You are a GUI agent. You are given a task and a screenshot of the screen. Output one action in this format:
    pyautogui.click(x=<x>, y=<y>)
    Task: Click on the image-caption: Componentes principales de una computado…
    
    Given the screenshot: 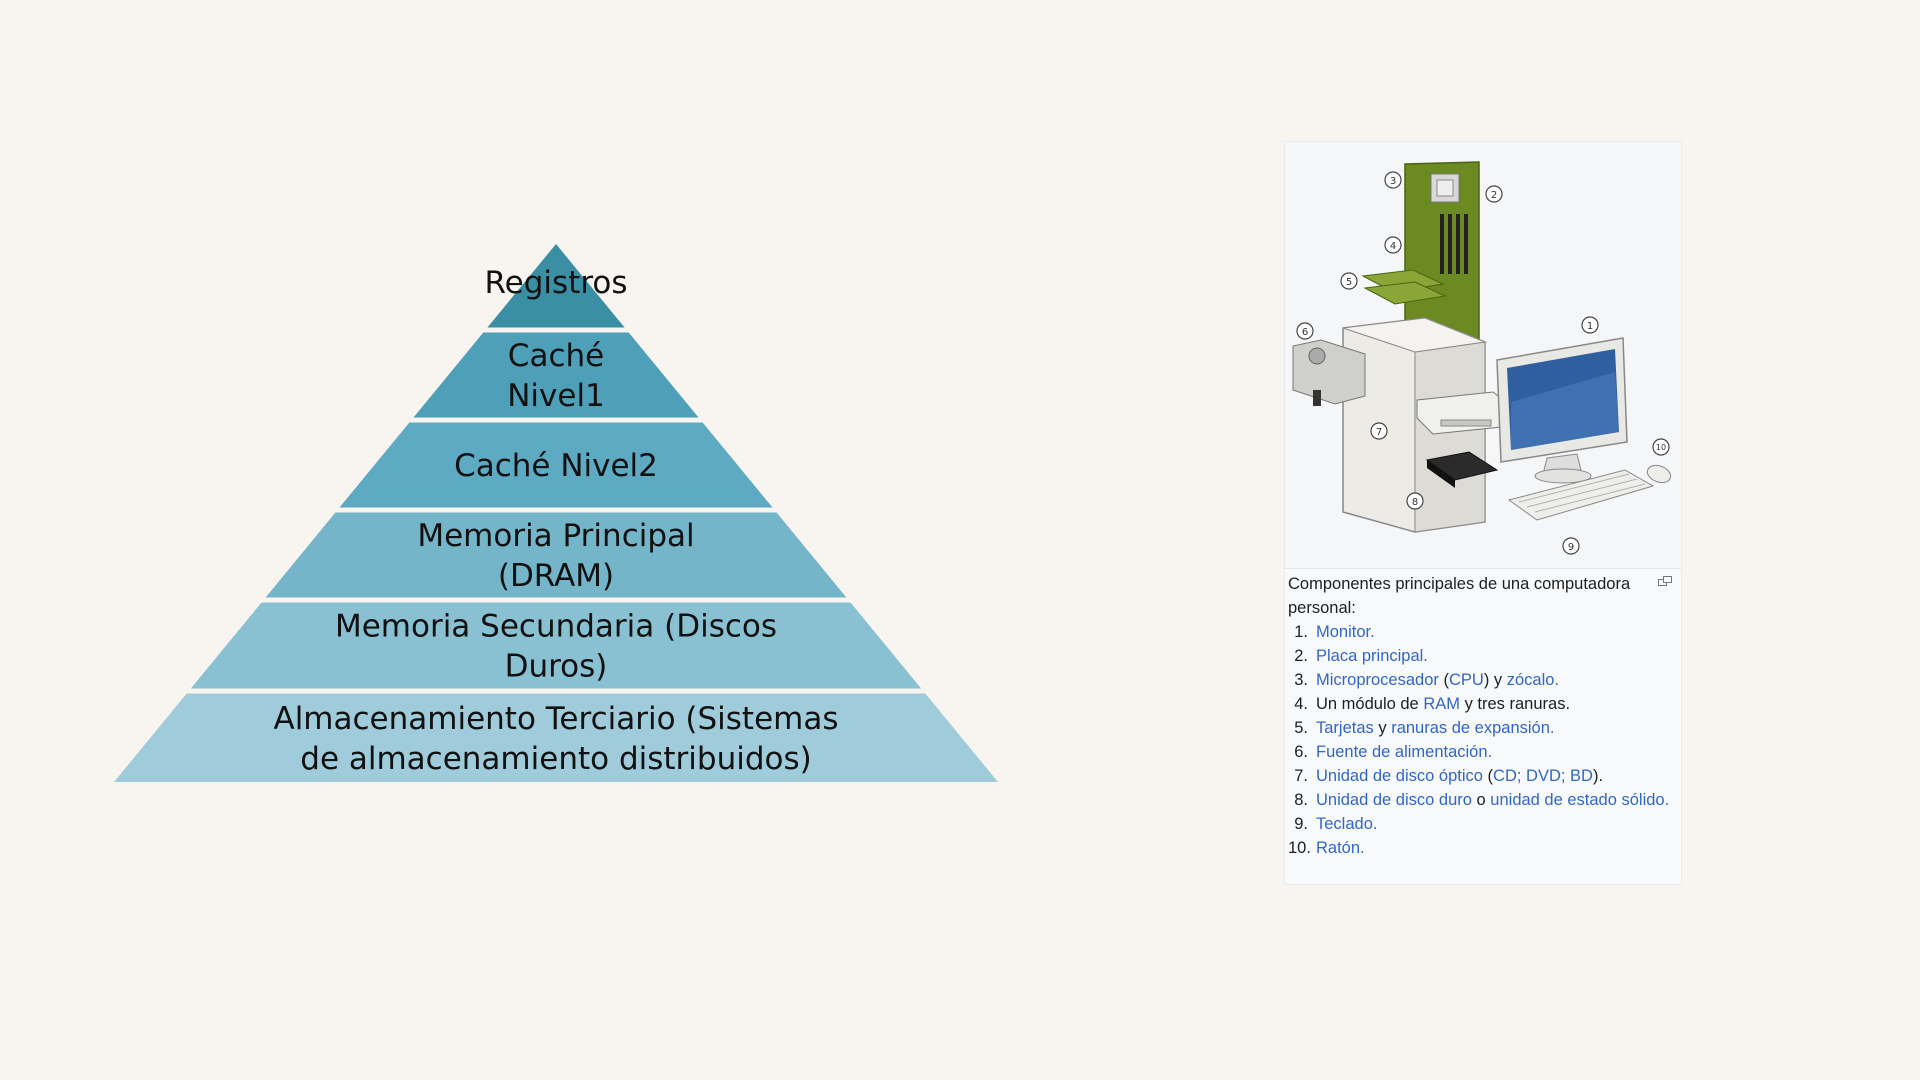 What is the action you would take?
    pyautogui.click(x=1482, y=716)
    